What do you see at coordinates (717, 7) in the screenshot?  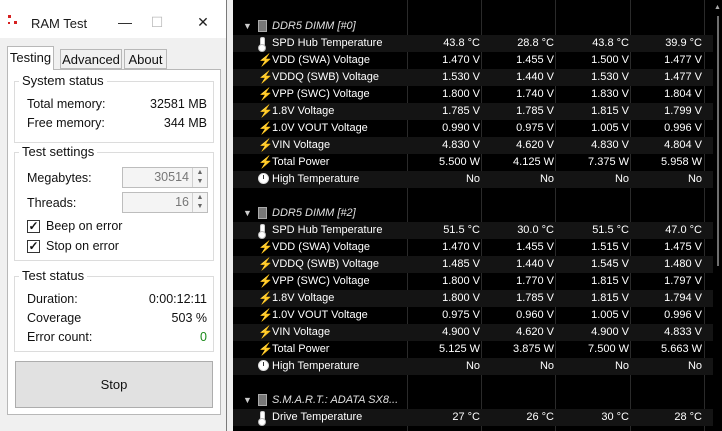 I see `scroll-up-icon: ▲` at bounding box center [717, 7].